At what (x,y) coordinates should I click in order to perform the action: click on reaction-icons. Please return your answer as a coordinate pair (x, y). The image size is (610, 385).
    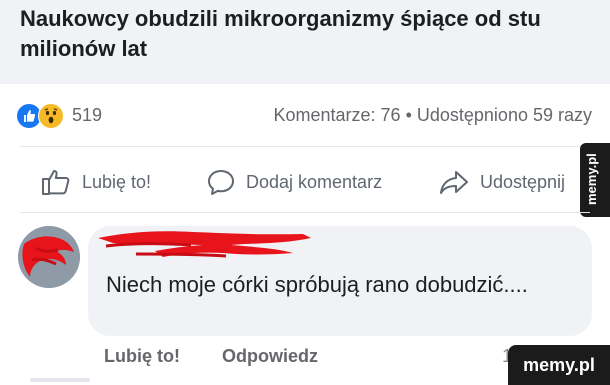
    Looking at the image, I should click on (42, 116).